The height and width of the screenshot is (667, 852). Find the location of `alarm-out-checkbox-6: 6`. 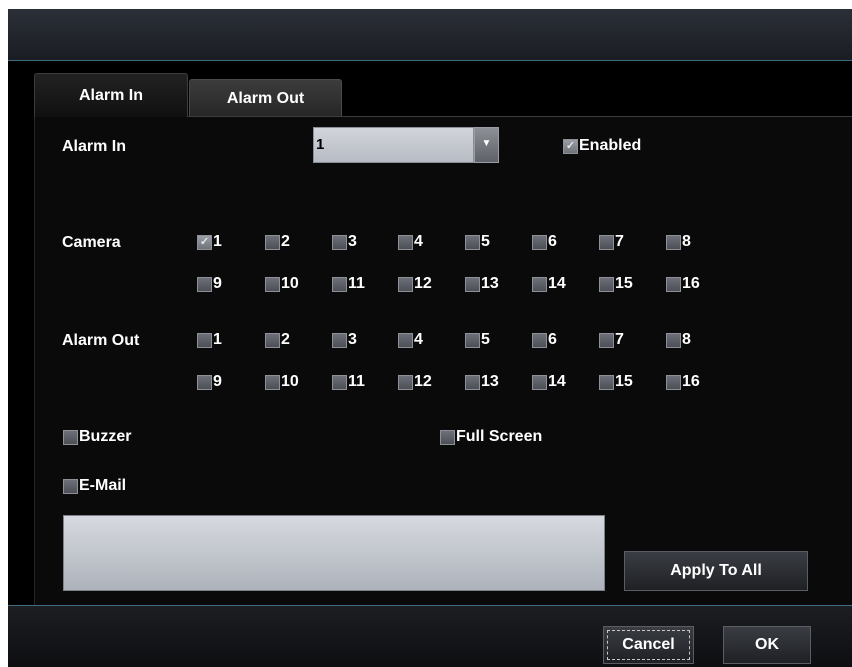

alarm-out-checkbox-6: 6 is located at coordinates (544, 340).